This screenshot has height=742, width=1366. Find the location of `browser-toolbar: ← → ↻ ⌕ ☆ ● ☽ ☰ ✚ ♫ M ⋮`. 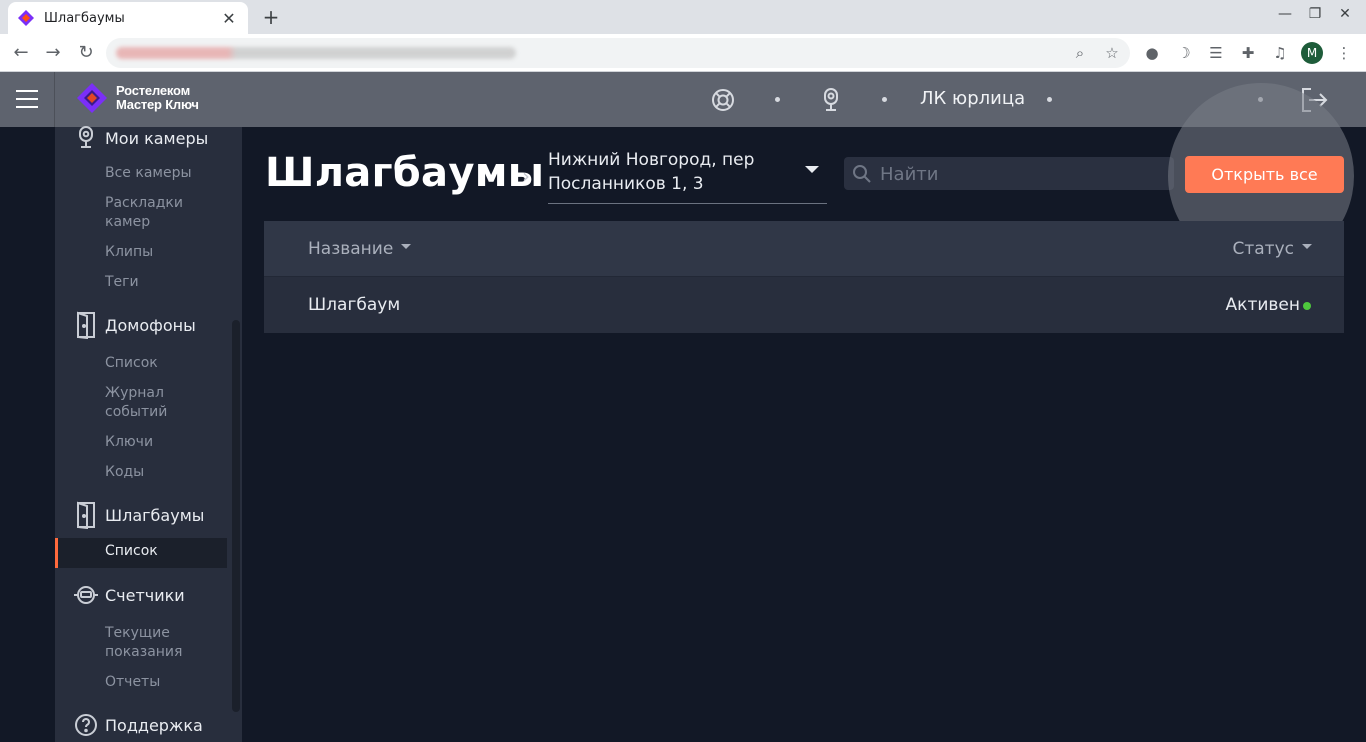

browser-toolbar: ← → ↻ ⌕ ☆ ● ☽ ☰ ✚ ♫ M ⋮ is located at coordinates (683, 53).